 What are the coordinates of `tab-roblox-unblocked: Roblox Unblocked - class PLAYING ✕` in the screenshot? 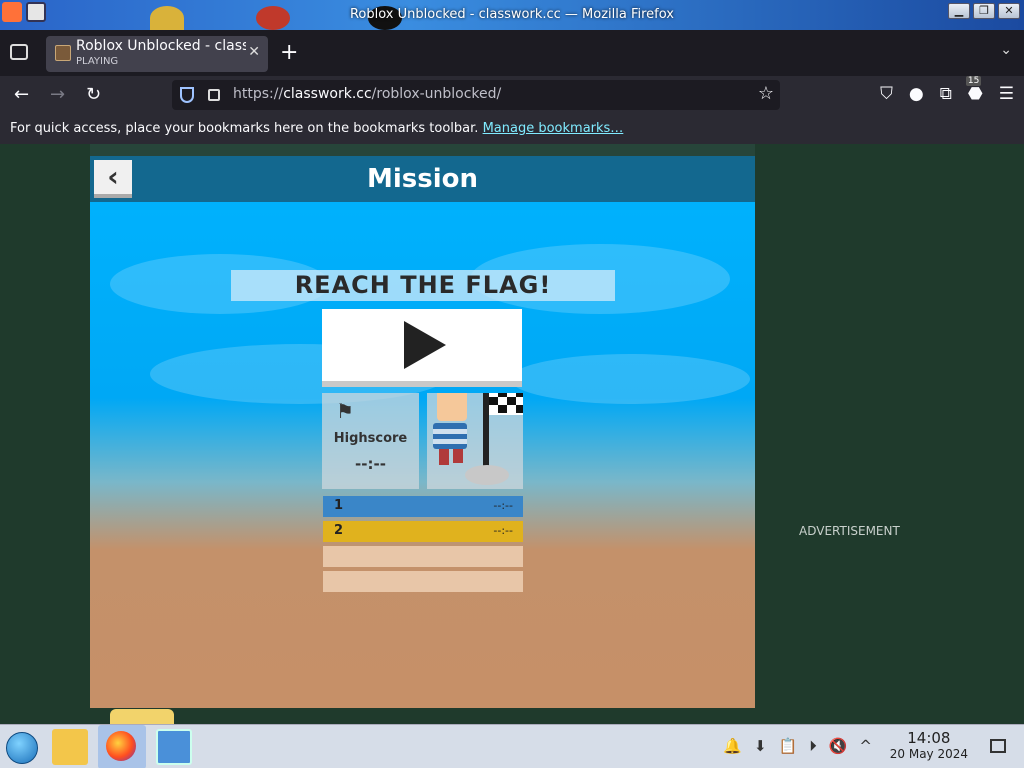 It's located at (157, 54).